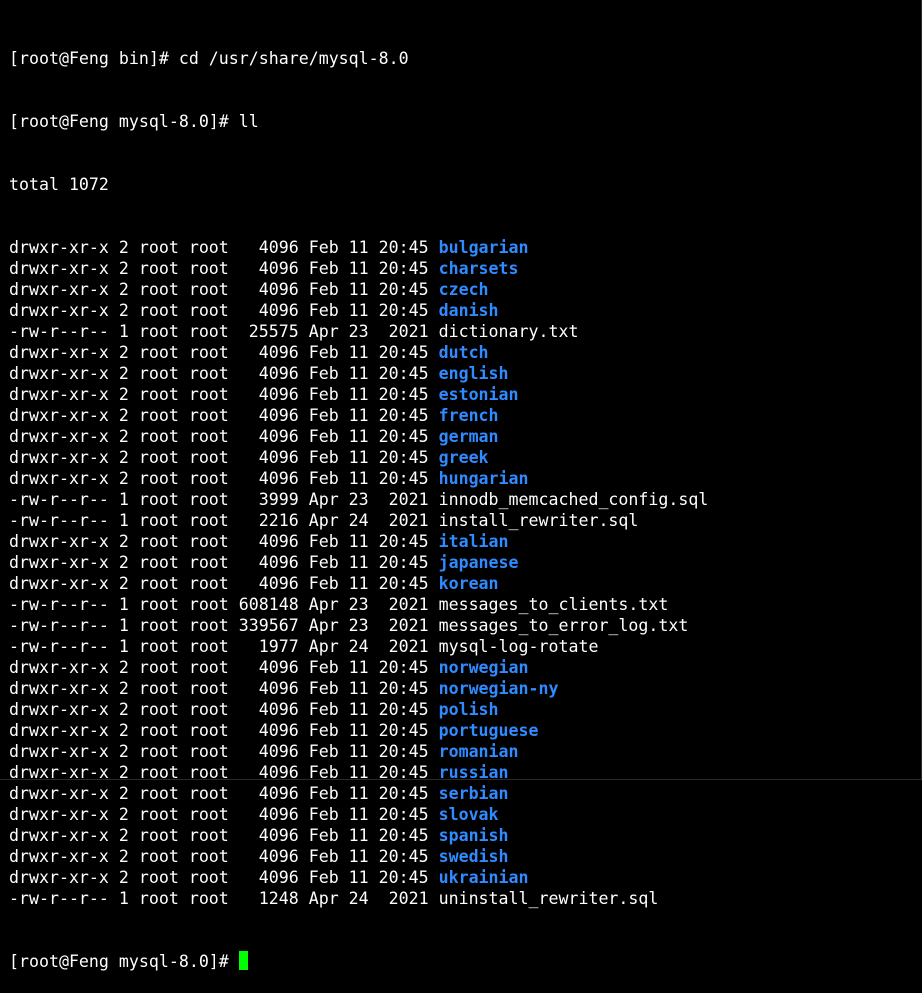  I want to click on command-line: [root@Feng mysql-8.0]# ll, so click(134, 121).